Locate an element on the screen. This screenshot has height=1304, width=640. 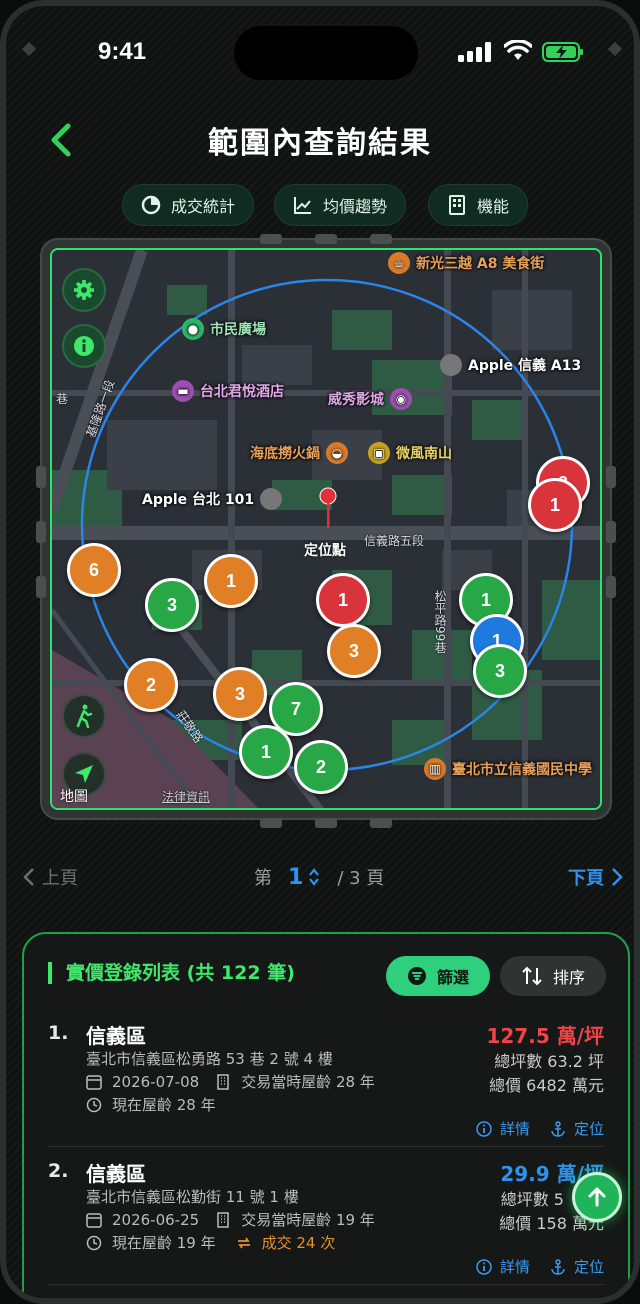
walk-mode-button is located at coordinates (84, 716).